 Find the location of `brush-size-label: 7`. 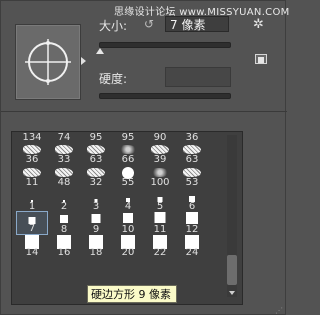

brush-size-label: 7 is located at coordinates (32, 228).